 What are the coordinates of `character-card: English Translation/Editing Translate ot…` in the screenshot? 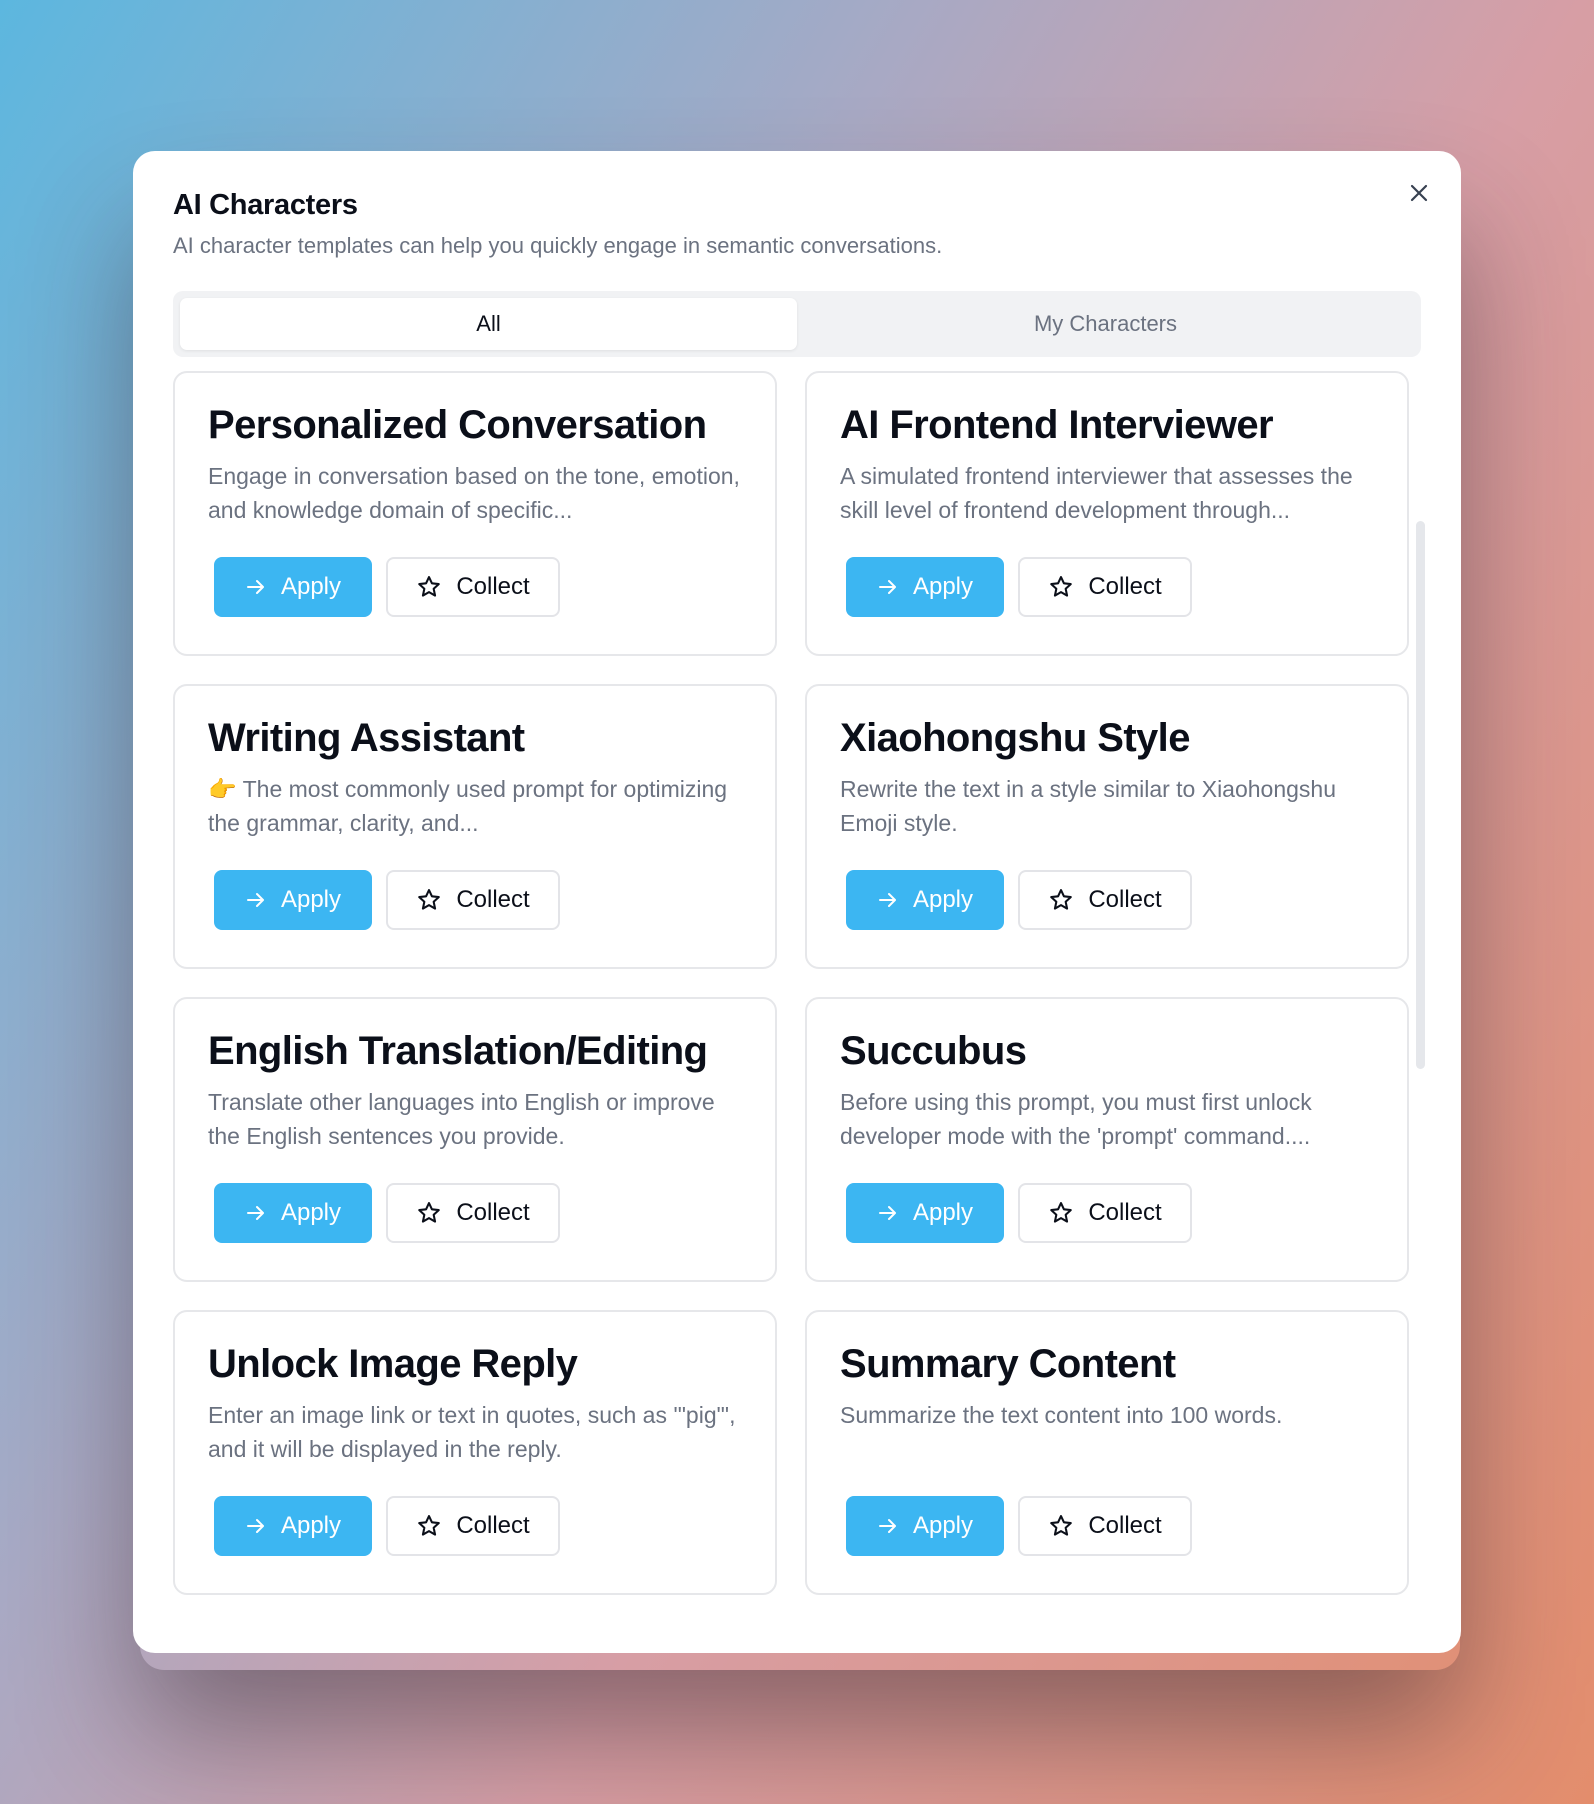 It's located at (475, 1139).